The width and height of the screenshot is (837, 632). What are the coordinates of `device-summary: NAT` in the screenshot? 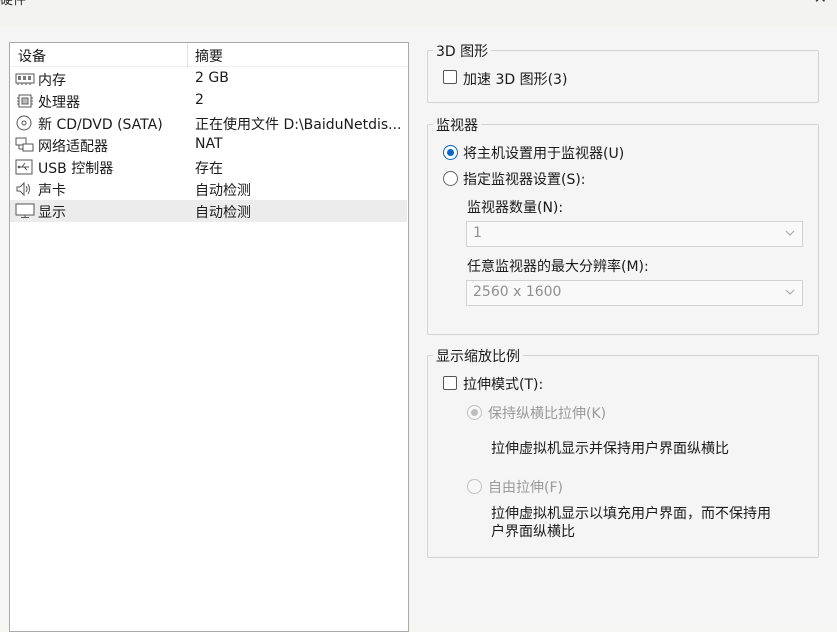 It's located at (209, 144).